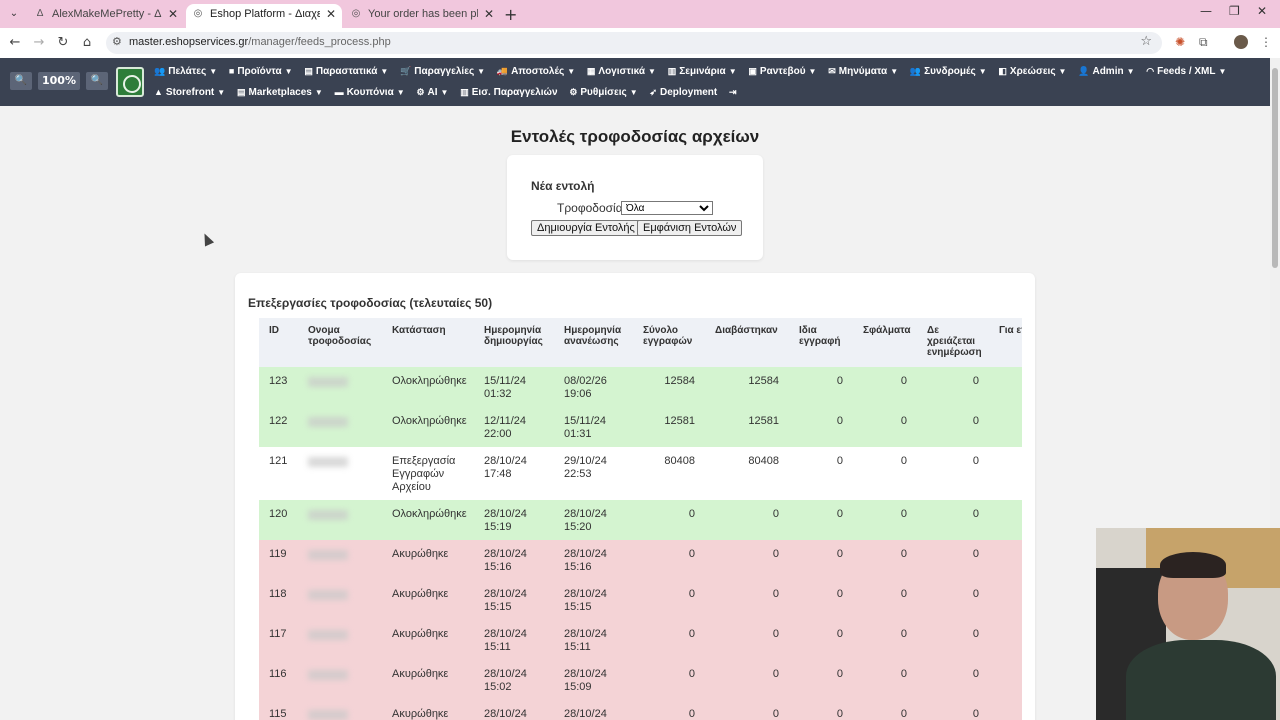 This screenshot has height=720, width=1280. What do you see at coordinates (591, 208) in the screenshot?
I see `feed-label: Τροφοδοσία:` at bounding box center [591, 208].